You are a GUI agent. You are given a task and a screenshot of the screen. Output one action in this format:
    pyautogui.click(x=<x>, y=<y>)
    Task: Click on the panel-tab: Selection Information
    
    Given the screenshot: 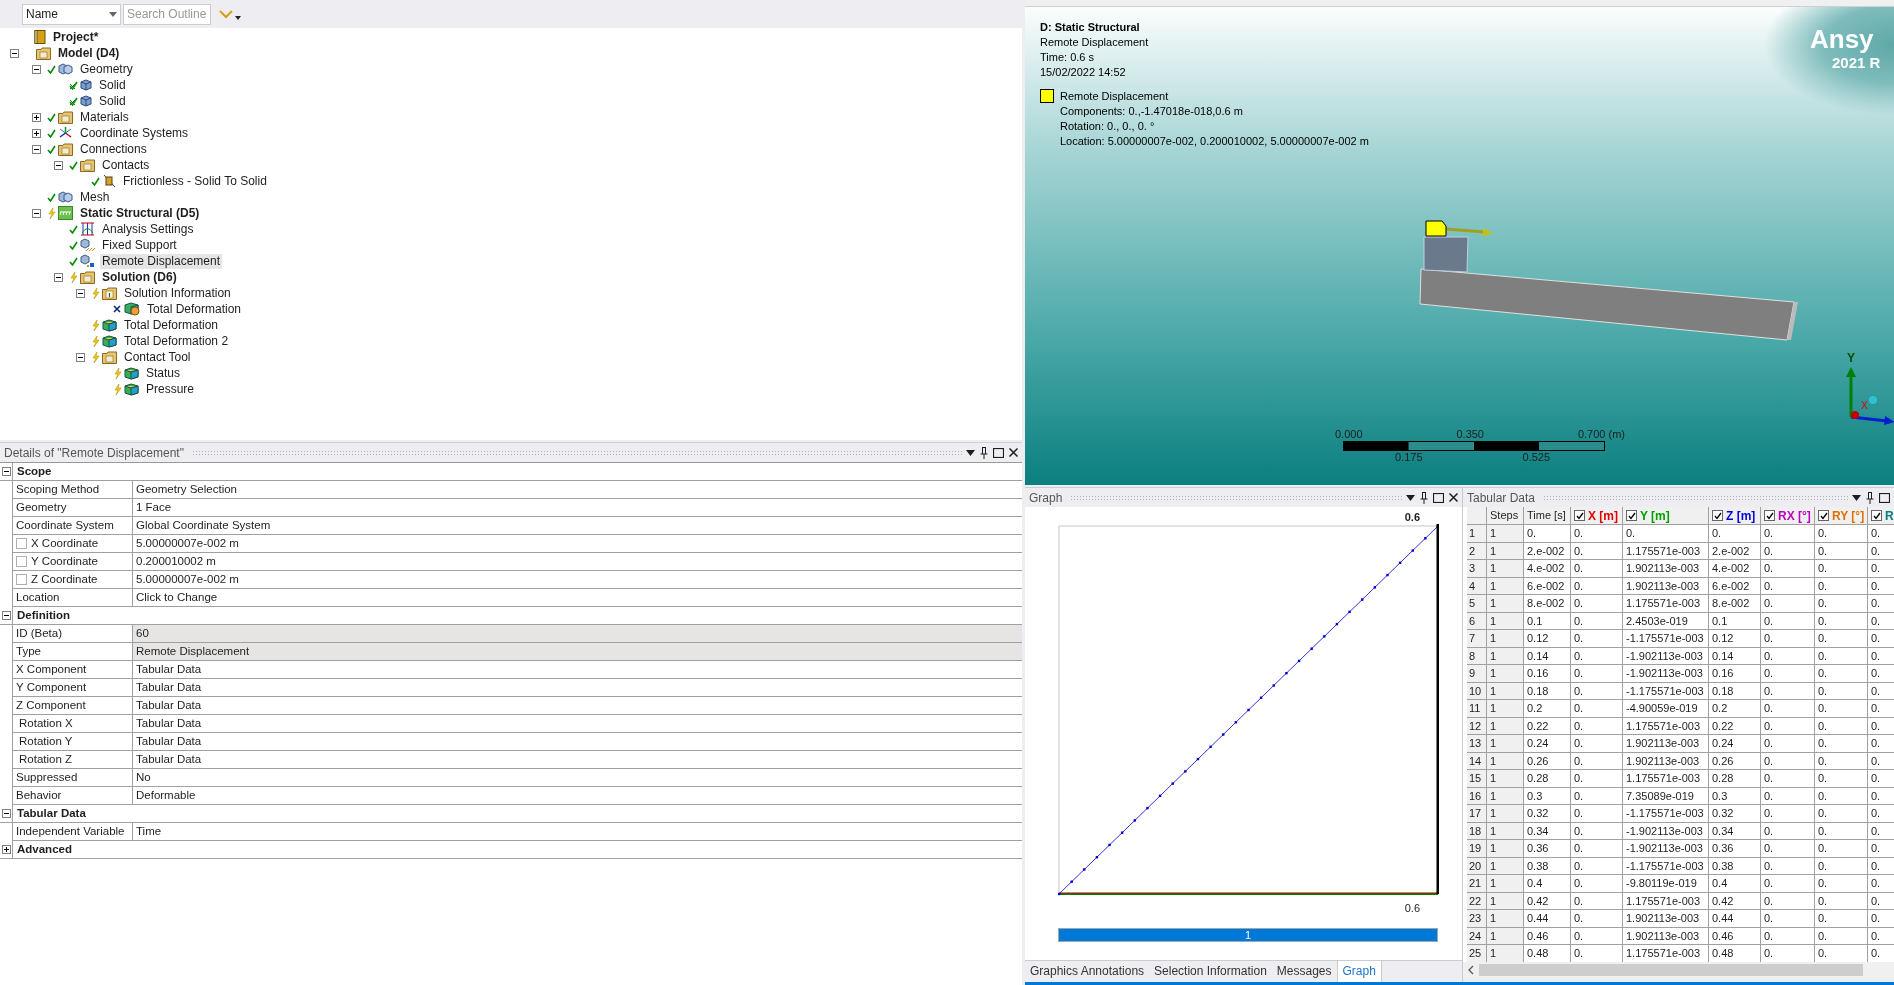 What is the action you would take?
    pyautogui.click(x=1210, y=971)
    